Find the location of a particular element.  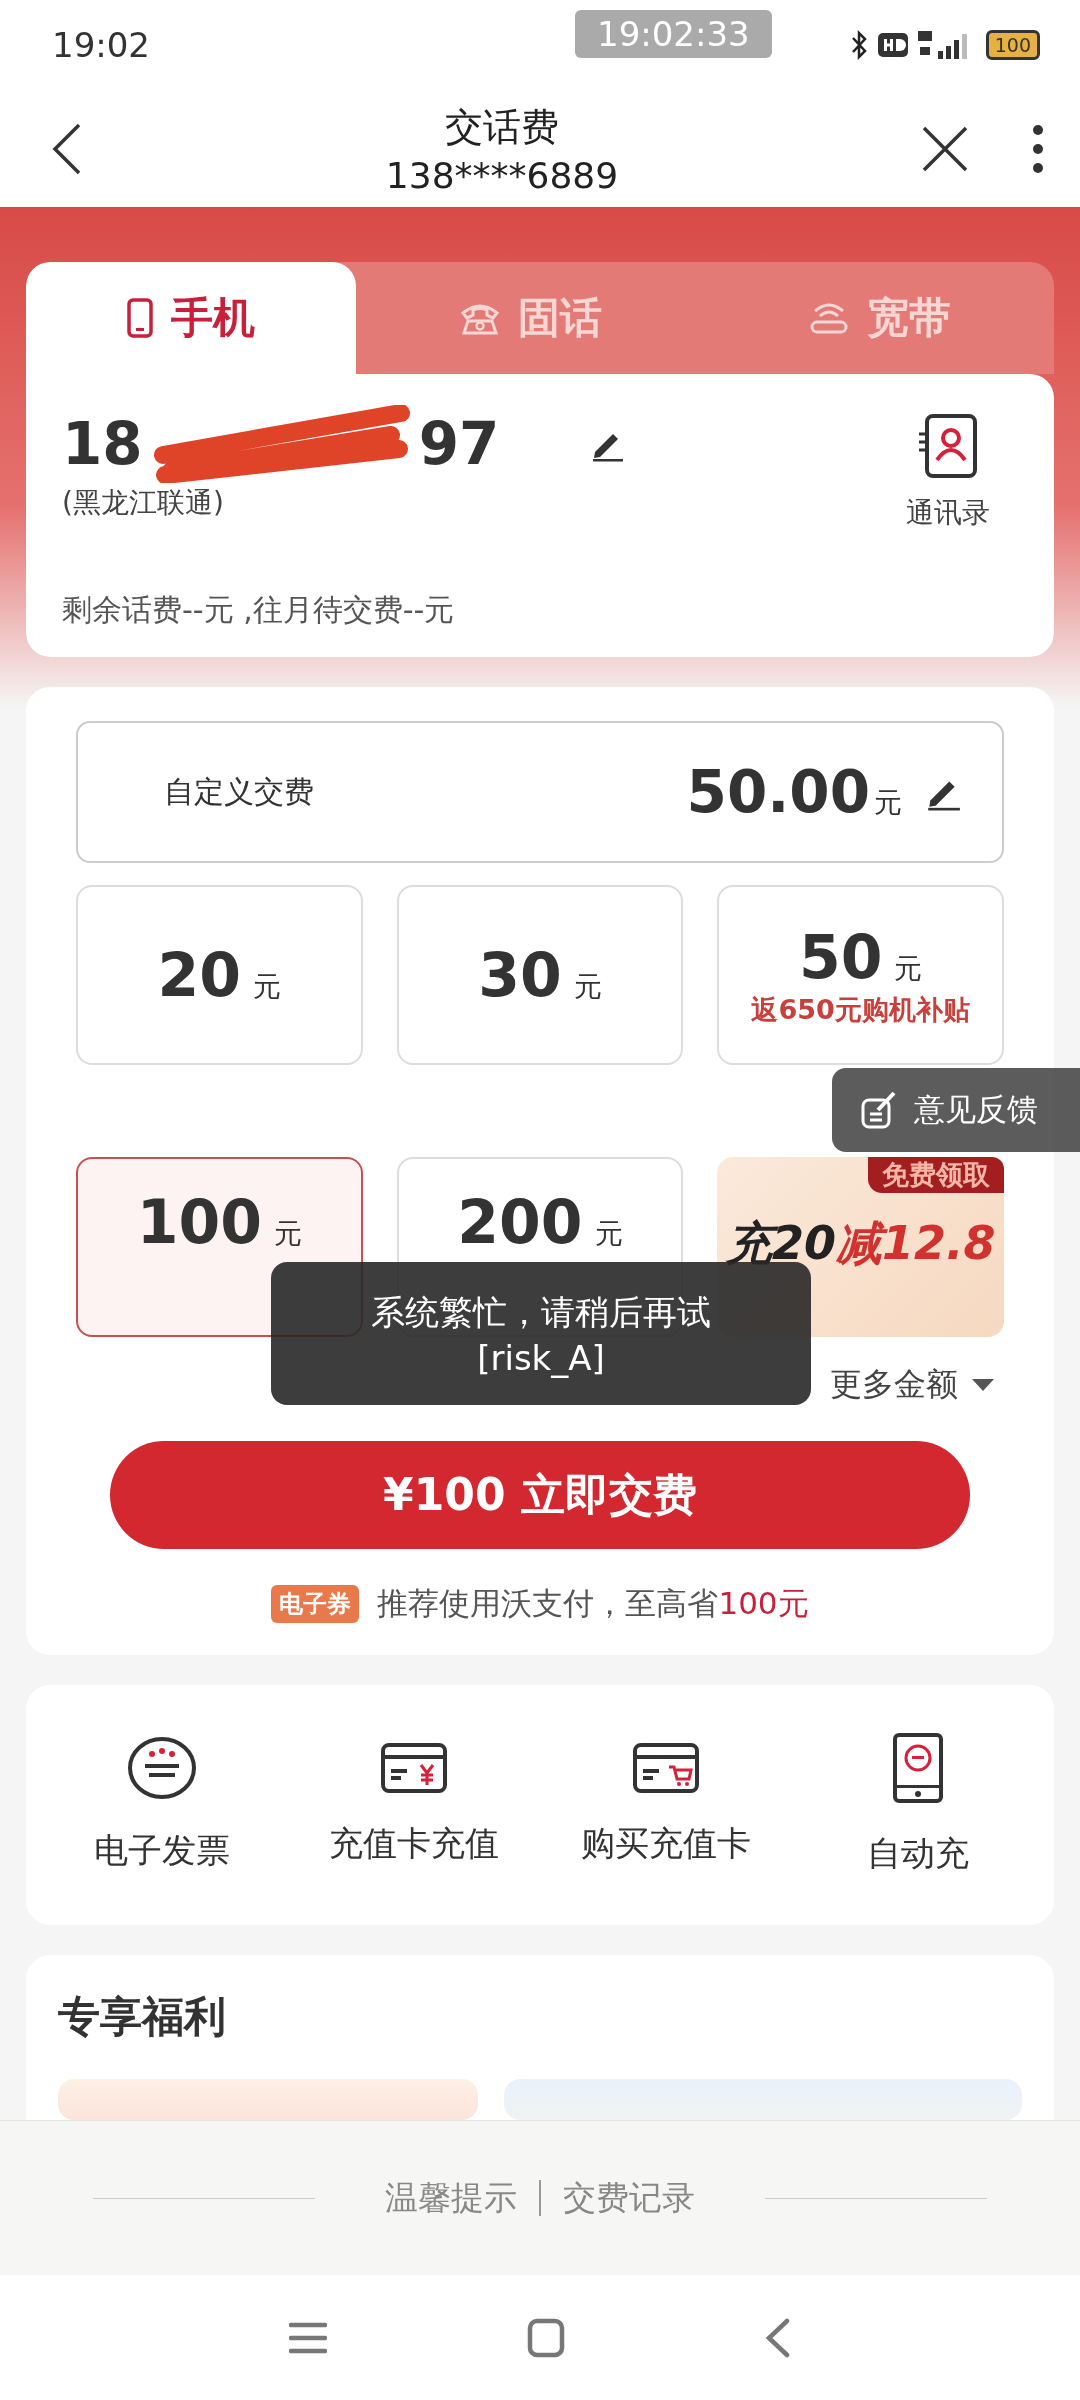

busy-toast: 系统繁忙，请稍后再试 [risk_A] is located at coordinates (541, 1333).